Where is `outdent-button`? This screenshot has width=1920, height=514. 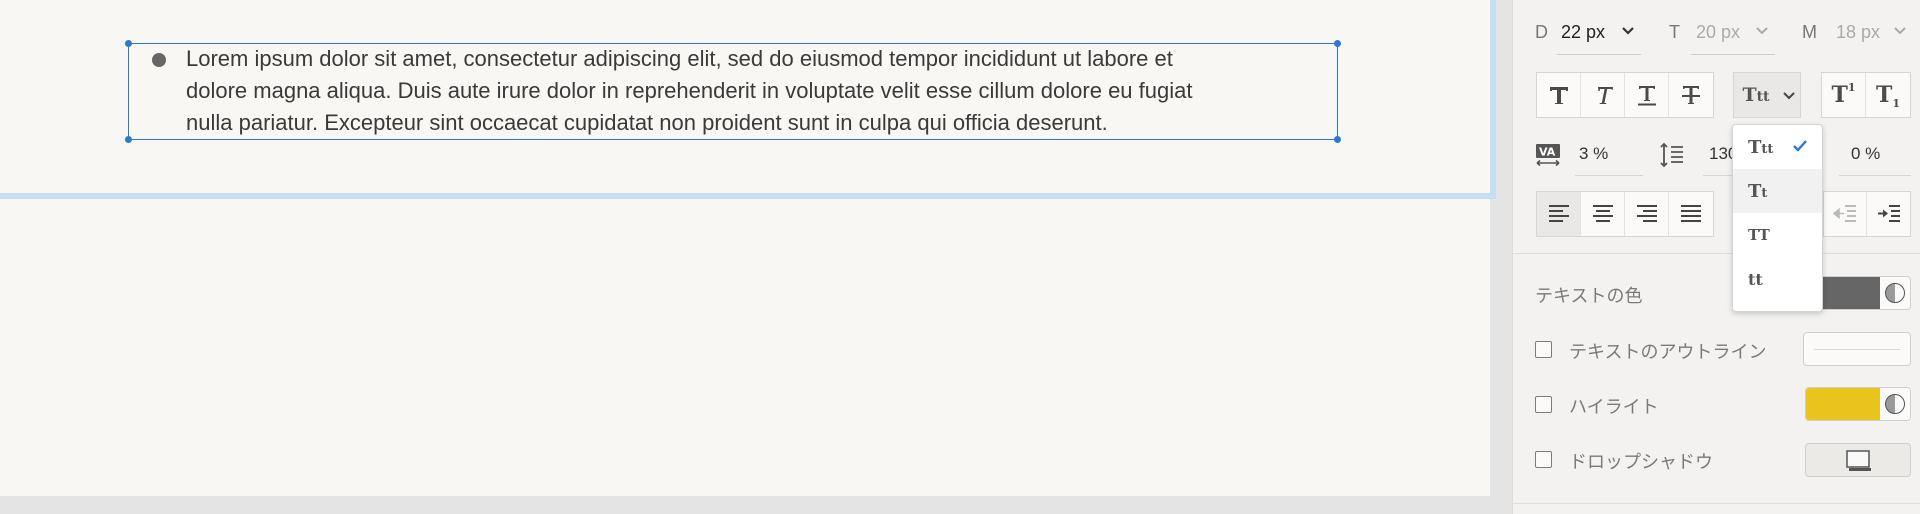
outdent-button is located at coordinates (1846, 214).